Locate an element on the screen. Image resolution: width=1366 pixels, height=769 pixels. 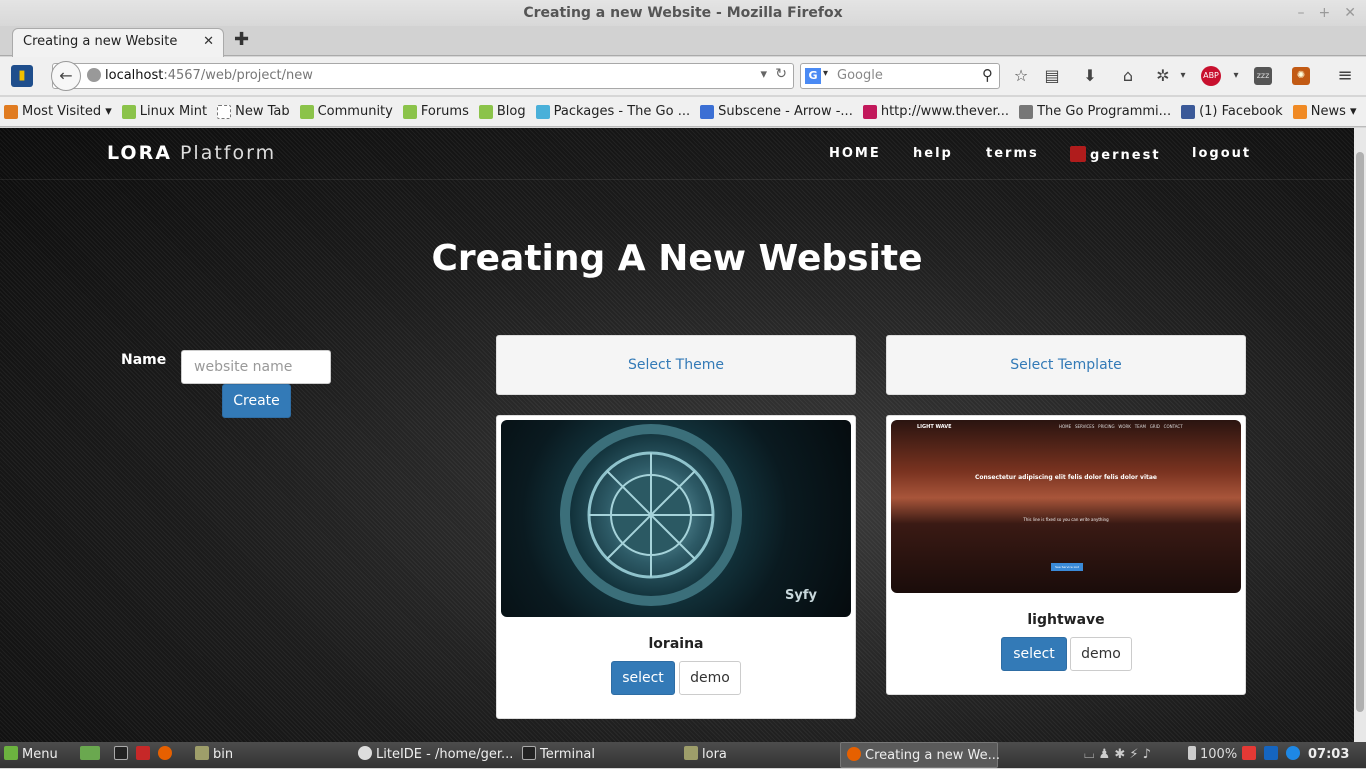
firefox-icon is located at coordinates (854, 754).